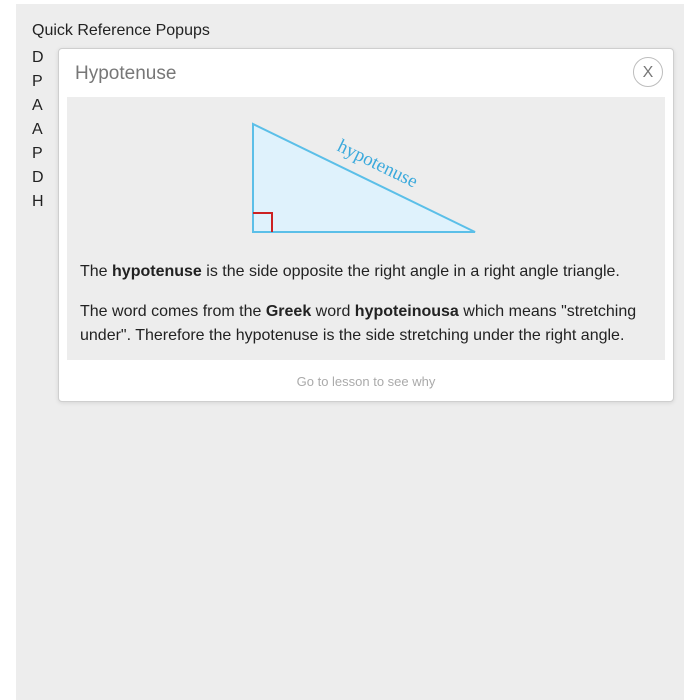 The image size is (700, 700). What do you see at coordinates (366, 381) in the screenshot?
I see `lesson-link: Go to lesson to see why` at bounding box center [366, 381].